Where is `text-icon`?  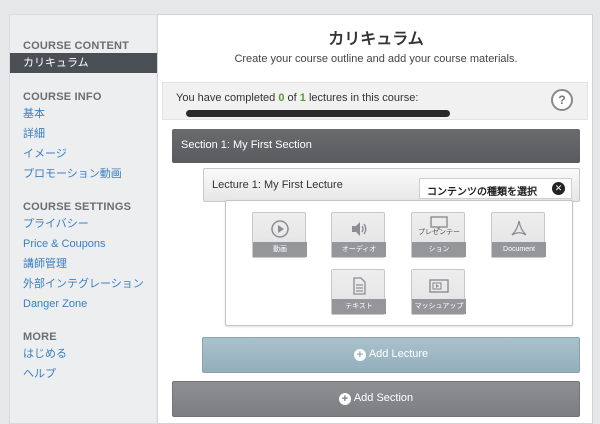
text-icon is located at coordinates (359, 286).